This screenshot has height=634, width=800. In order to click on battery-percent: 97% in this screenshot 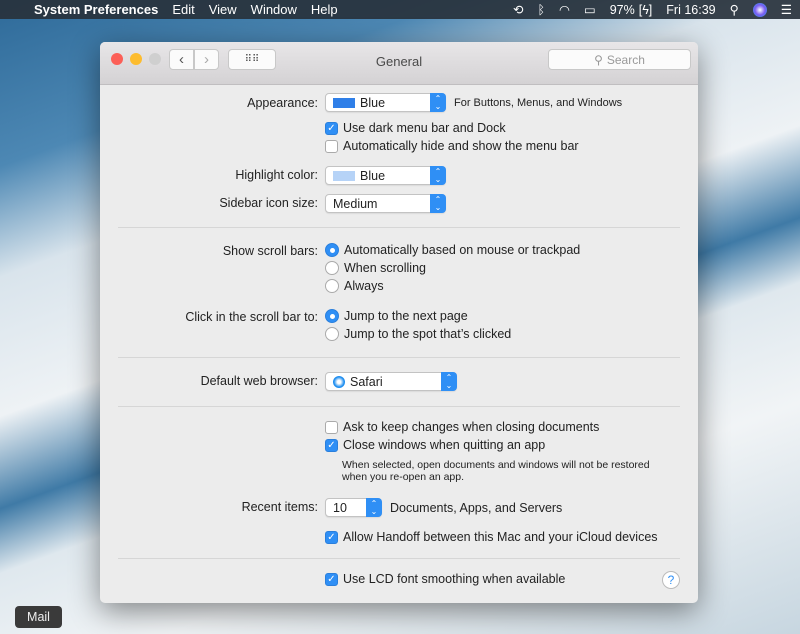, I will do `click(622, 10)`.